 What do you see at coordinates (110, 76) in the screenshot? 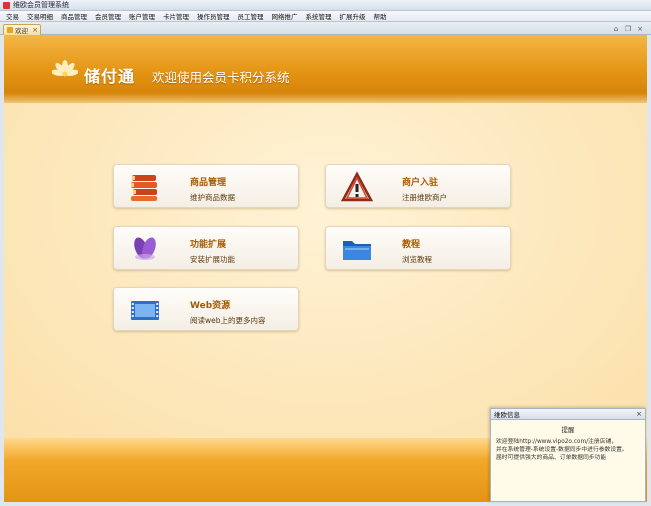
I see `brand-name: 储付通` at bounding box center [110, 76].